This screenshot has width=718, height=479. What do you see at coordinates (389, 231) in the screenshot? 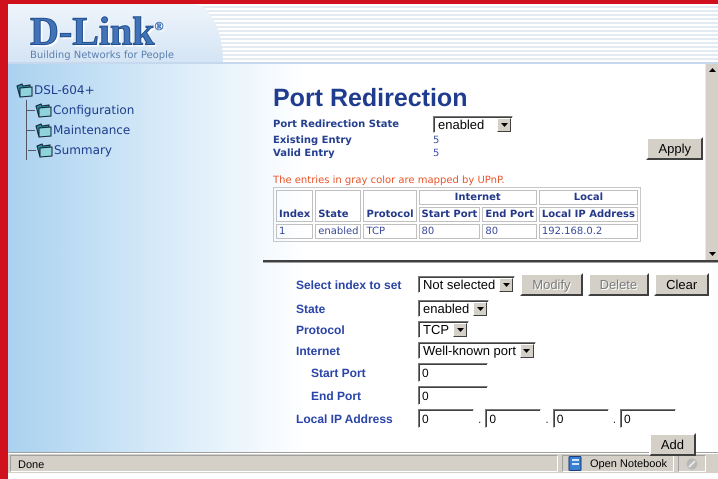
I see `table-cell: TCP` at bounding box center [389, 231].